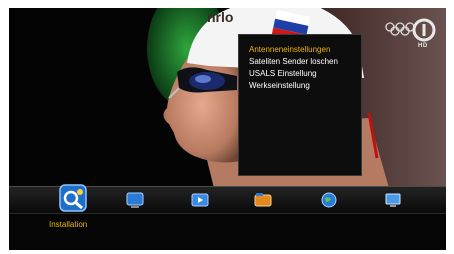 This screenshot has height=254, width=454. Describe the element at coordinates (200, 200) in the screenshot. I see `media-icon` at that location.